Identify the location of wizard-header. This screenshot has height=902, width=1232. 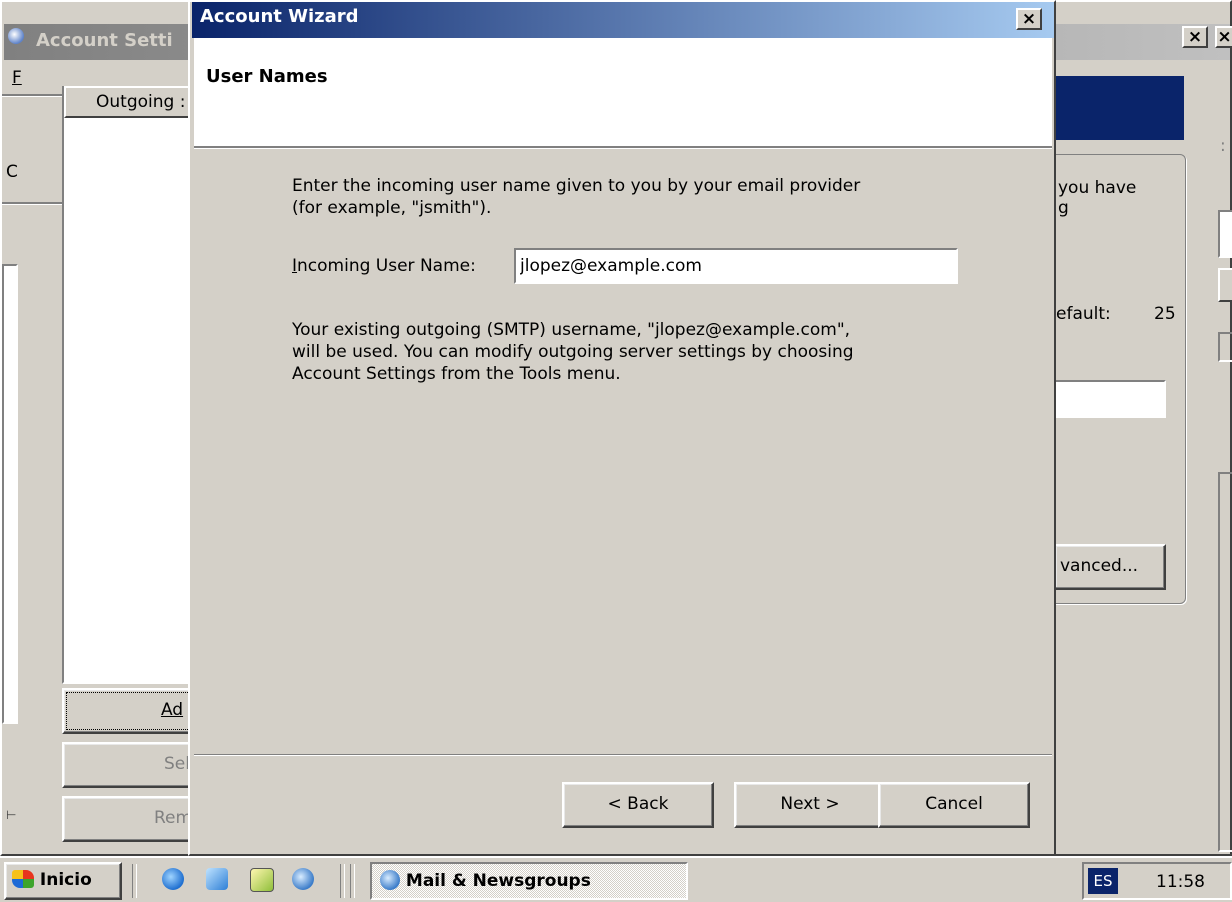
(623, 93).